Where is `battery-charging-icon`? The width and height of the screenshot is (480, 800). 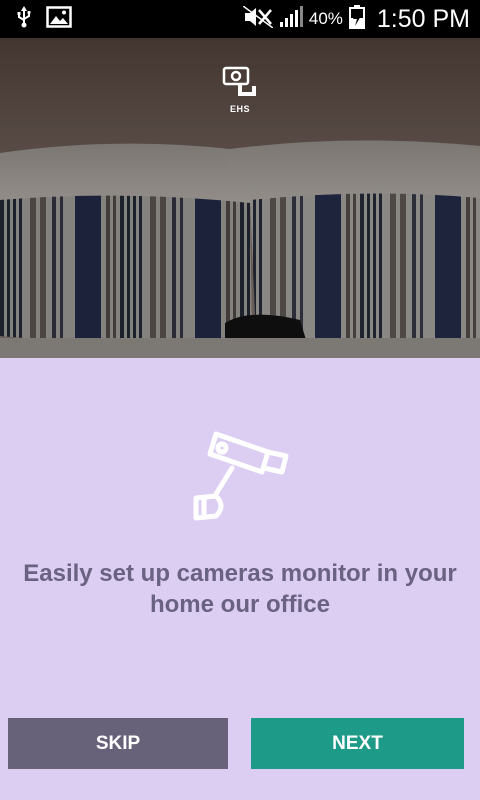
battery-charging-icon is located at coordinates (356, 19).